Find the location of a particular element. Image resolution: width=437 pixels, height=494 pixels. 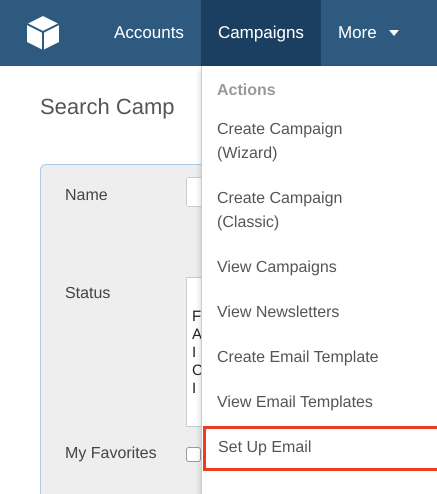

menu-item: Create Email Template is located at coordinates (319, 358).